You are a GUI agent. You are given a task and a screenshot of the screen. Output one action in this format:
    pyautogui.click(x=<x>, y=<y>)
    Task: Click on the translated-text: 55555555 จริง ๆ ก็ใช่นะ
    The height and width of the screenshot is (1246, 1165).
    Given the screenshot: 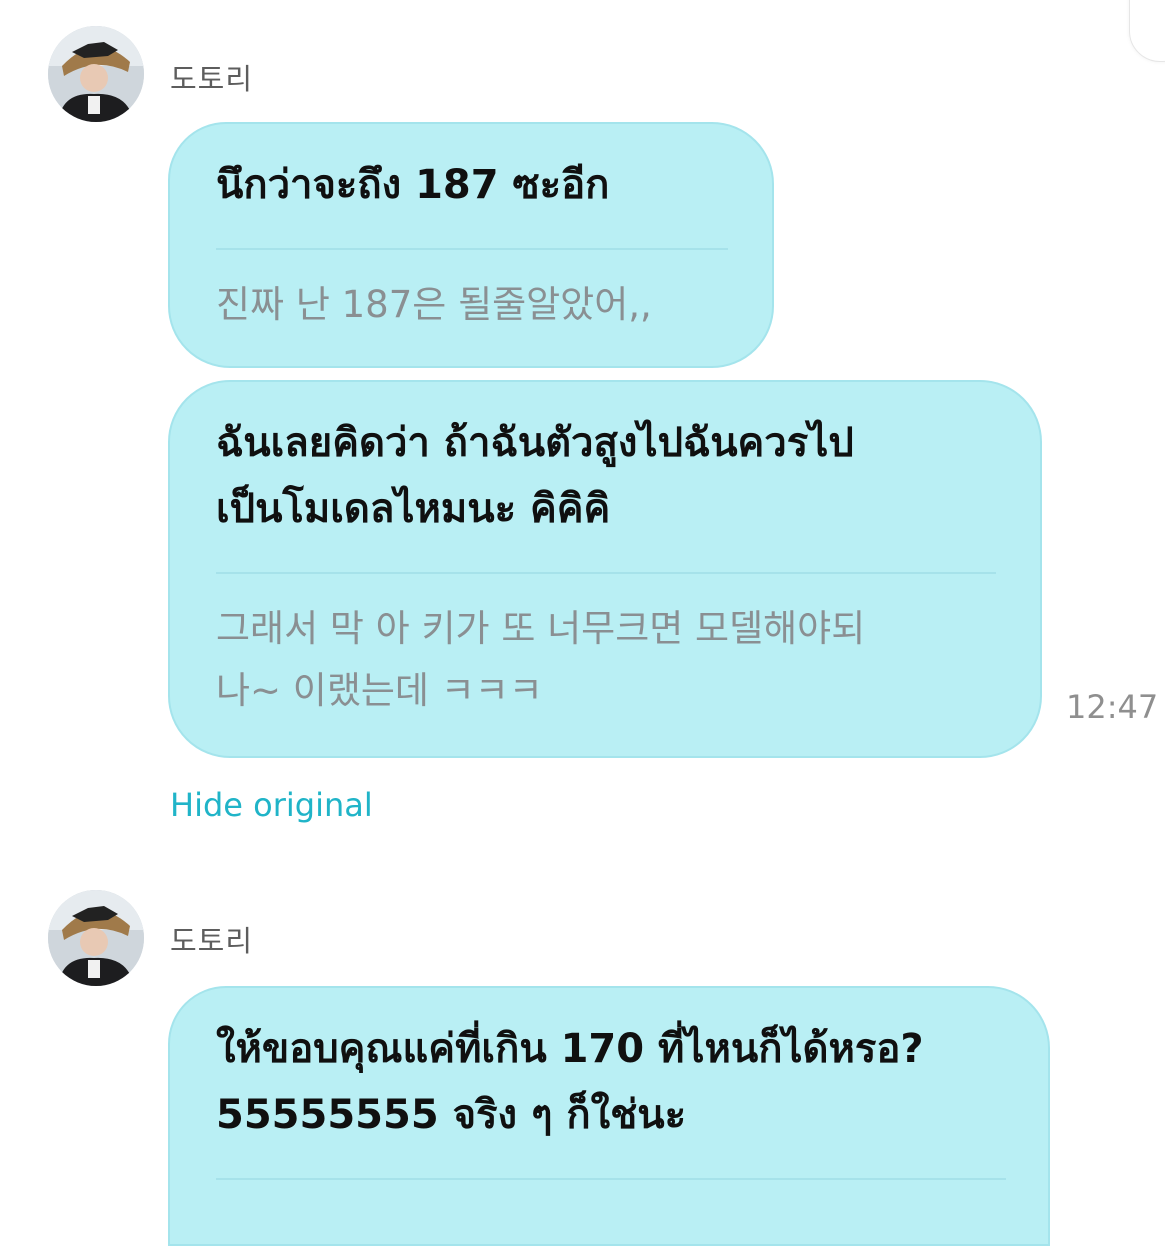 What is the action you would take?
    pyautogui.click(x=451, y=1115)
    